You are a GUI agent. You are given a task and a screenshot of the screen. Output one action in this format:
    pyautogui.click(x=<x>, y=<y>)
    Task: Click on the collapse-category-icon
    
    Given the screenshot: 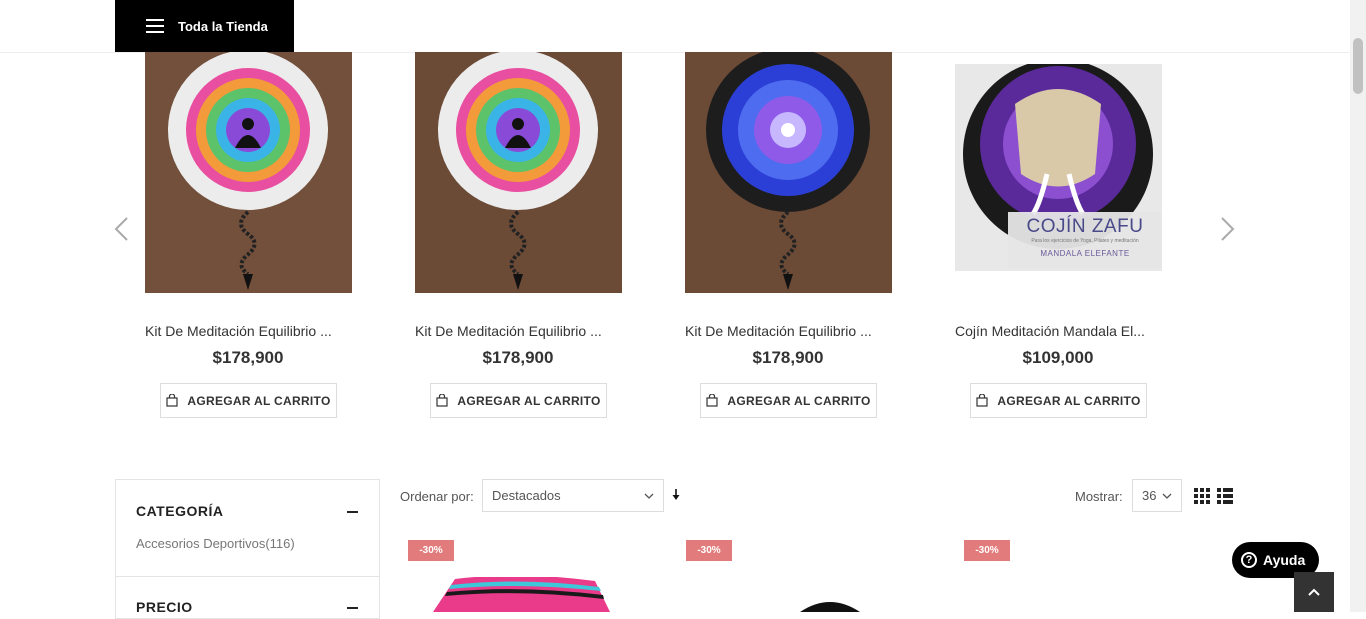 What is the action you would take?
    pyautogui.click(x=352, y=512)
    